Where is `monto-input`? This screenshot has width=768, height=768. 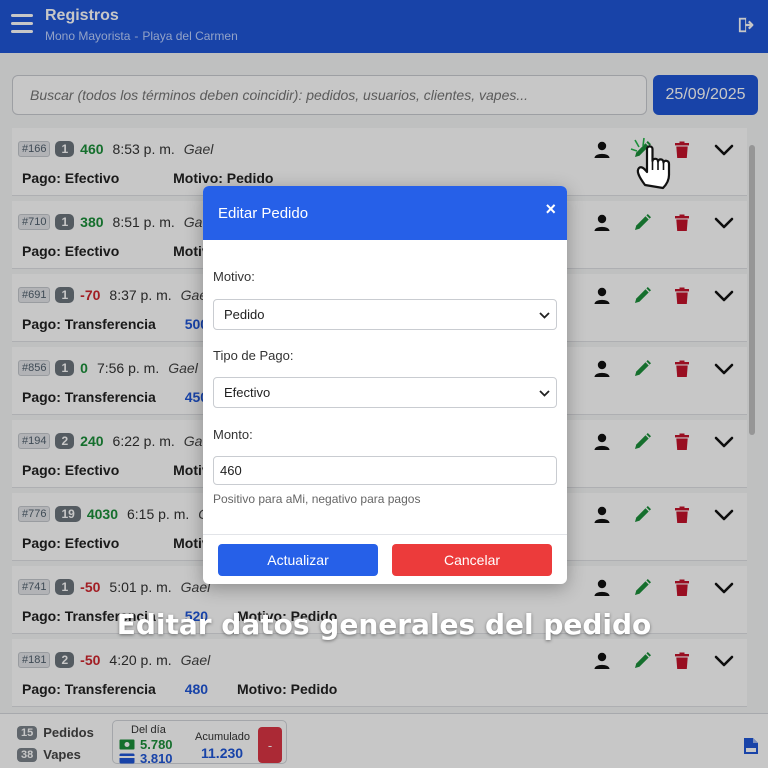
monto-input is located at coordinates (385, 470).